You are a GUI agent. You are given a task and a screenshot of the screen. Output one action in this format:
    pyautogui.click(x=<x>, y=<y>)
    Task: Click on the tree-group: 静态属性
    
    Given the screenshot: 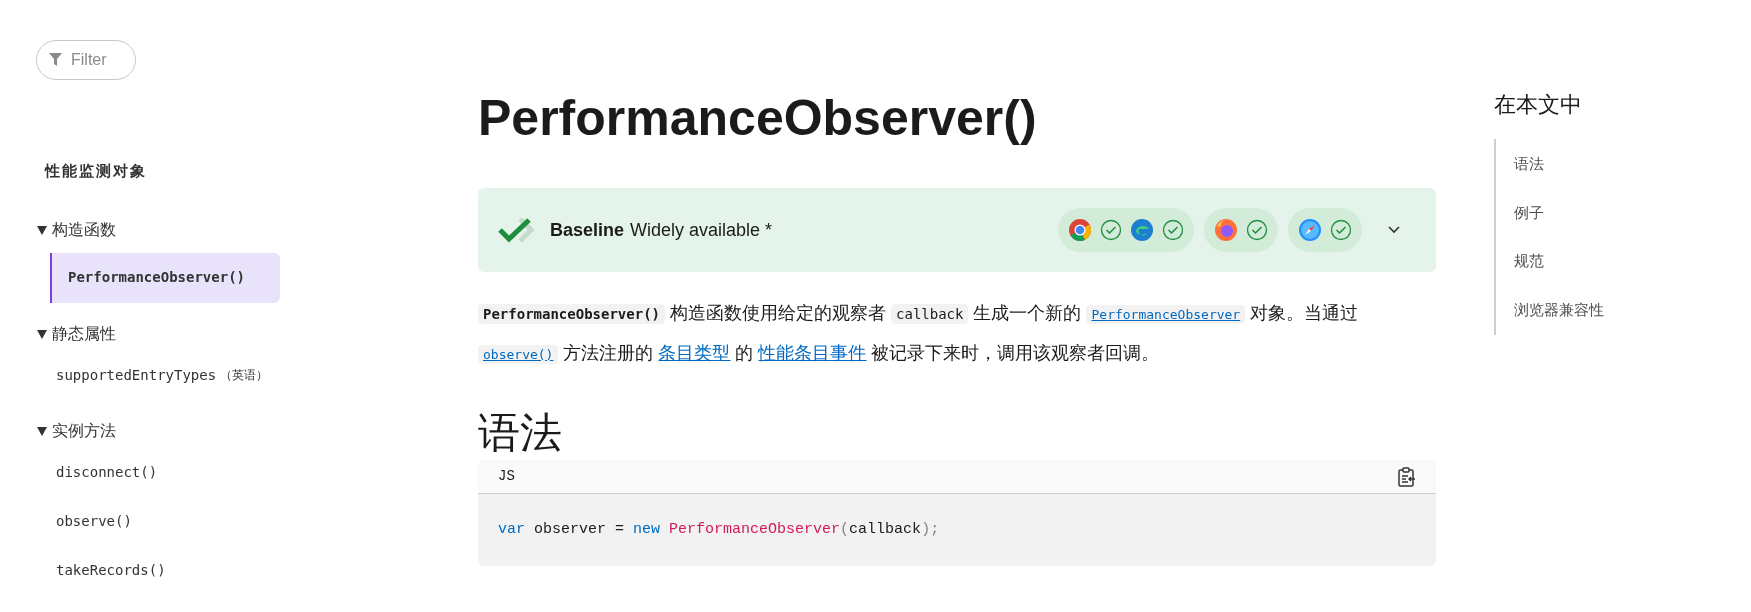 What is the action you would take?
    pyautogui.click(x=257, y=333)
    